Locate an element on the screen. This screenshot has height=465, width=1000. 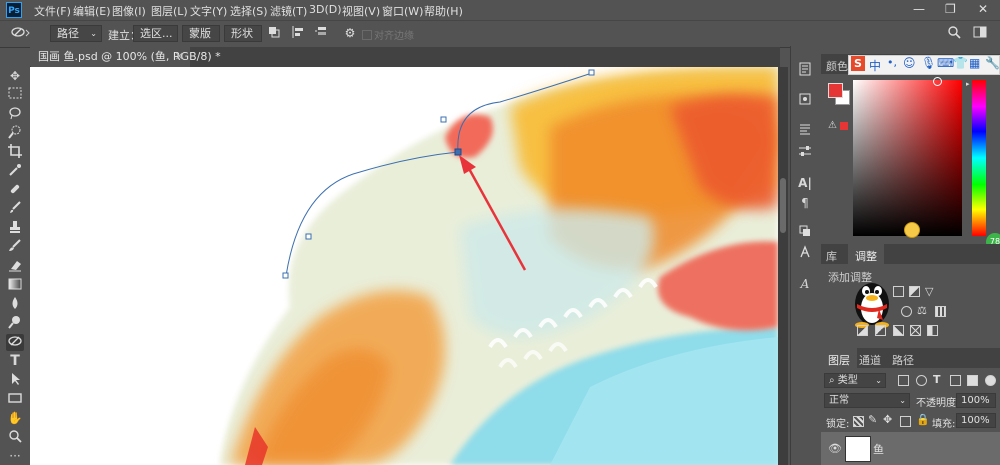
pen-tool-preset-icon is located at coordinates (21, 33).